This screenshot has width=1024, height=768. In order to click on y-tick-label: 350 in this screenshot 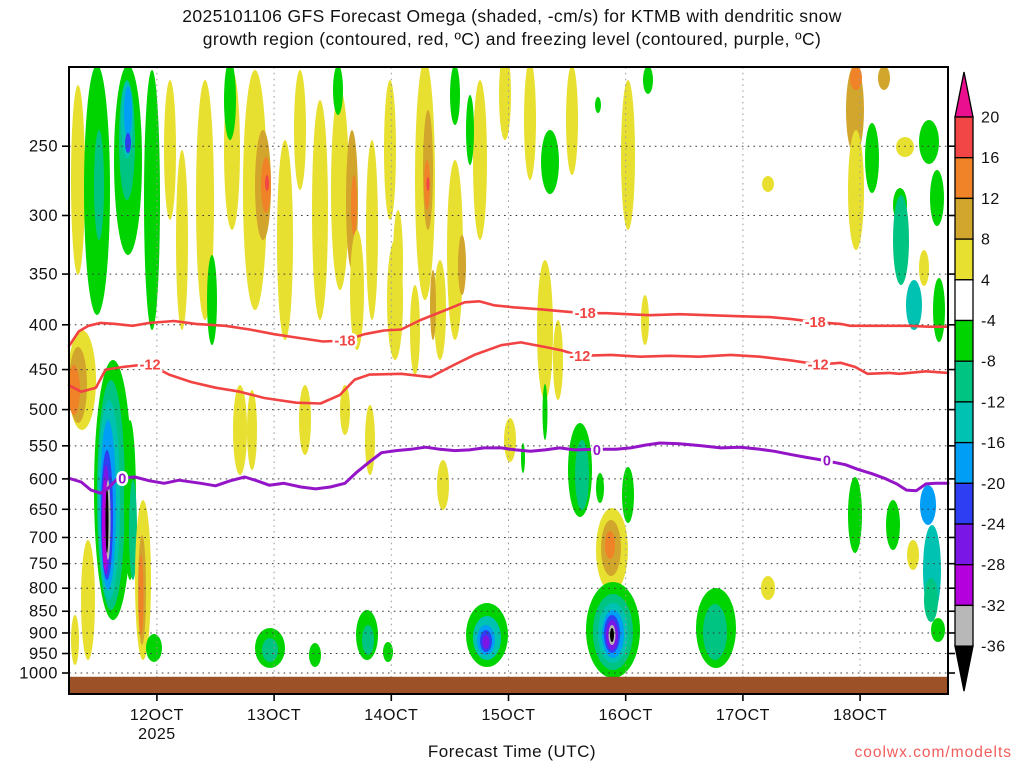, I will do `click(43, 275)`.